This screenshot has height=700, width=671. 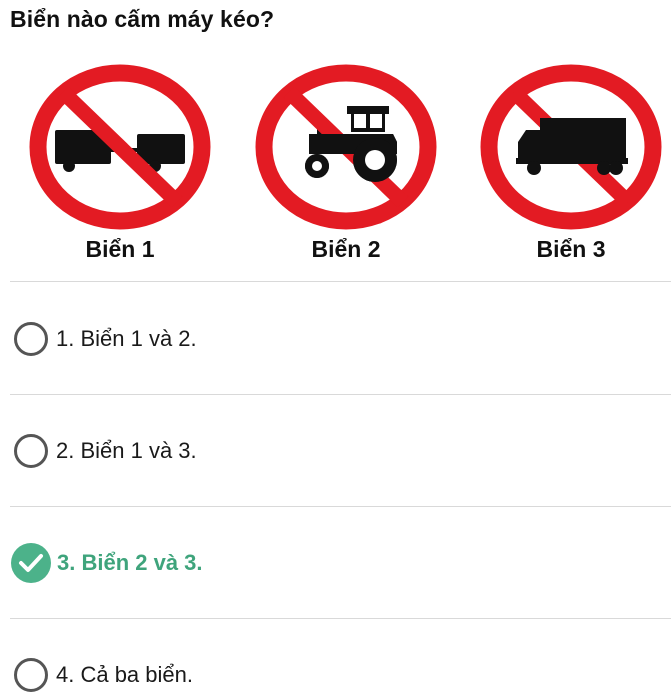 What do you see at coordinates (120, 249) in the screenshot?
I see `sign-1-label: Biển 1` at bounding box center [120, 249].